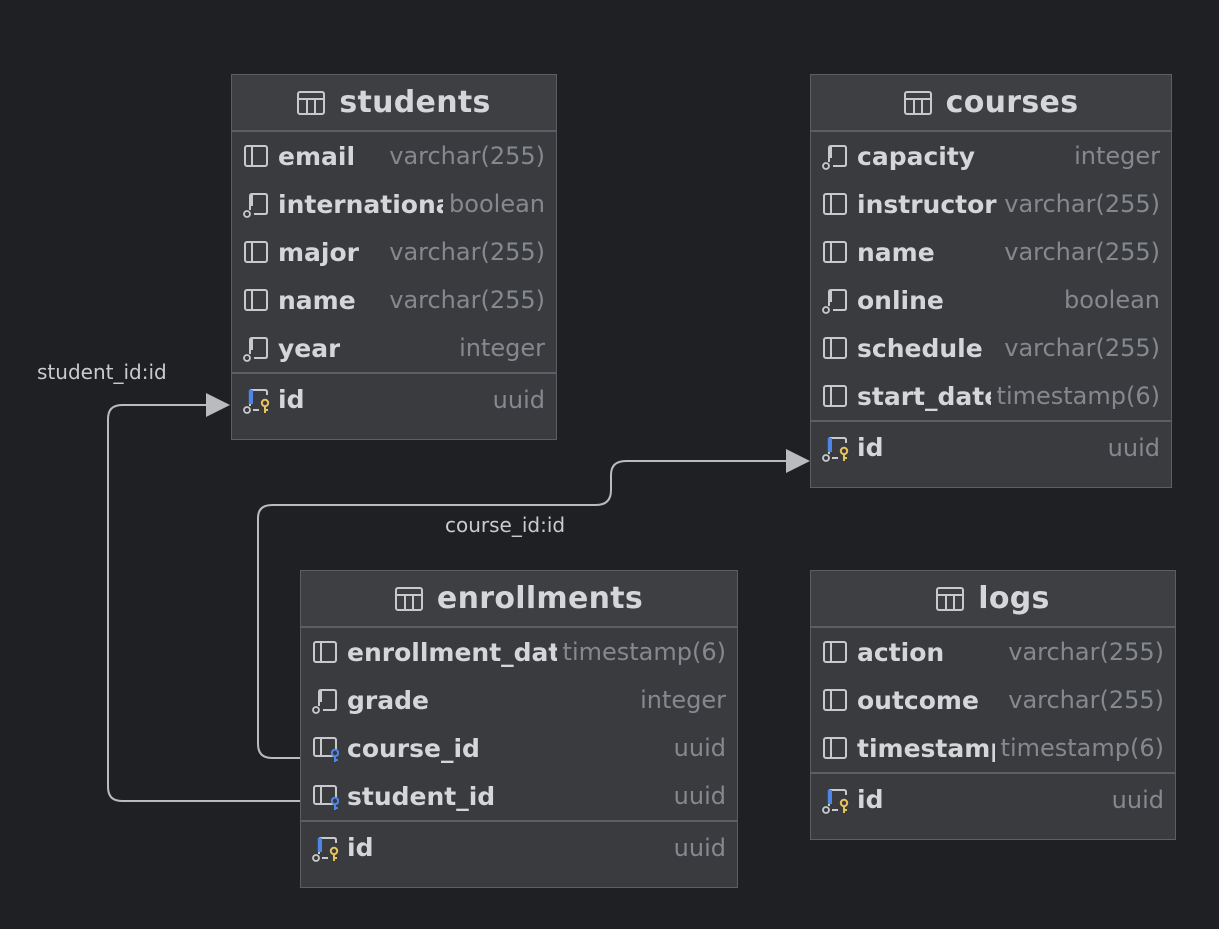 The image size is (1219, 929). Describe the element at coordinates (991, 156) in the screenshot. I see `column-row: capacity integer` at that location.